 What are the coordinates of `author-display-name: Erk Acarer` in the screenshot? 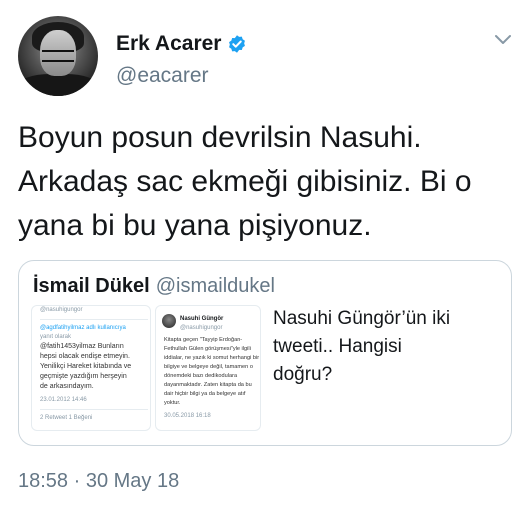 It's located at (168, 44).